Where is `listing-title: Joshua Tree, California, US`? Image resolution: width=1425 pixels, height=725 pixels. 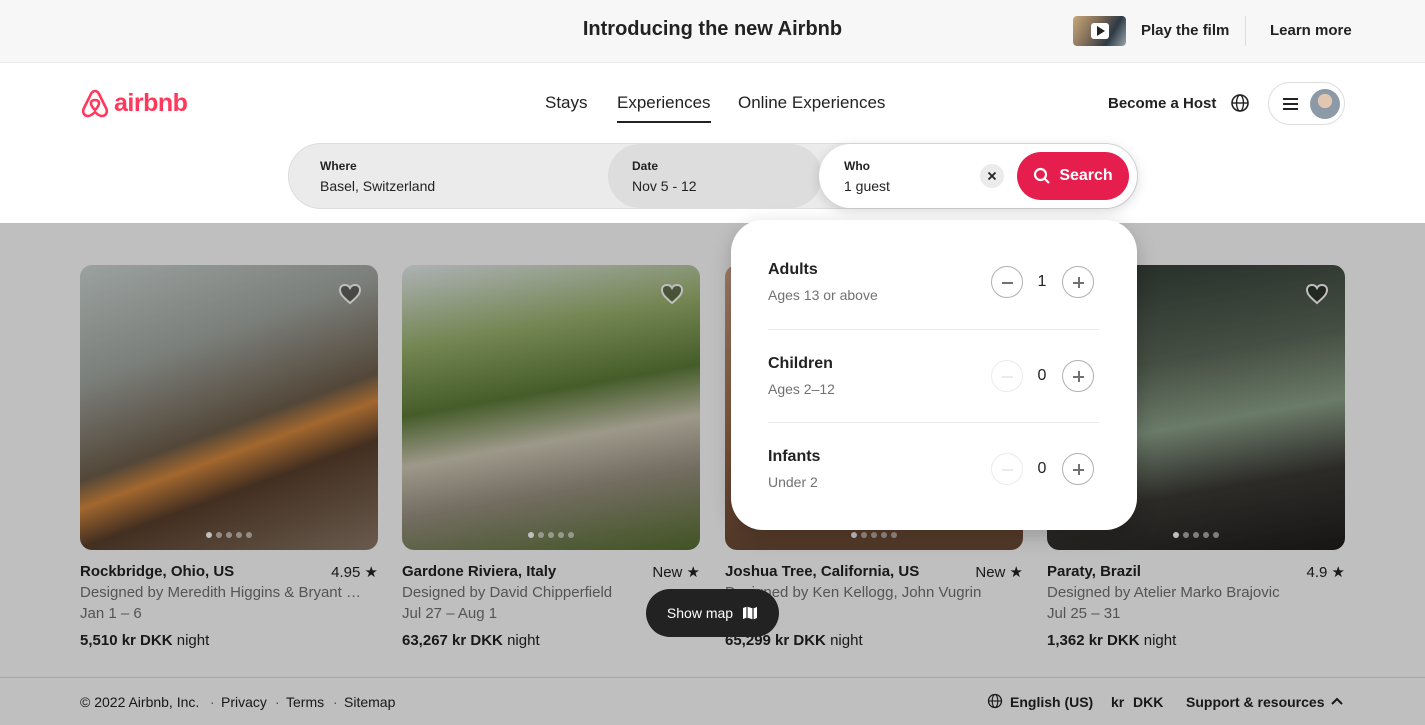 listing-title: Joshua Tree, California, US is located at coordinates (822, 571).